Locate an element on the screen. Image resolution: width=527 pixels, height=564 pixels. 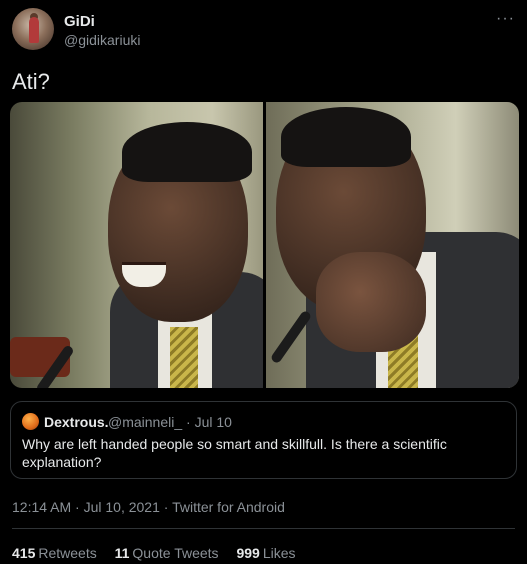
tie-shape is located at coordinates (184, 357).